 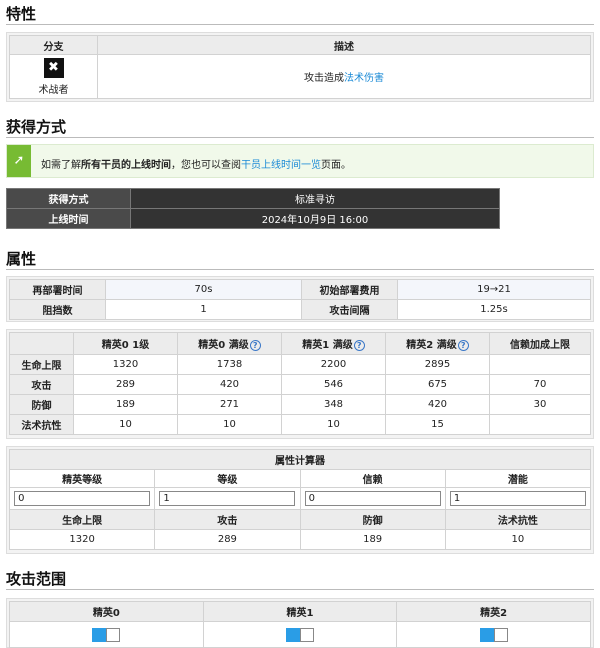 What do you see at coordinates (82, 498) in the screenshot?
I see `elite-level-input: 0` at bounding box center [82, 498].